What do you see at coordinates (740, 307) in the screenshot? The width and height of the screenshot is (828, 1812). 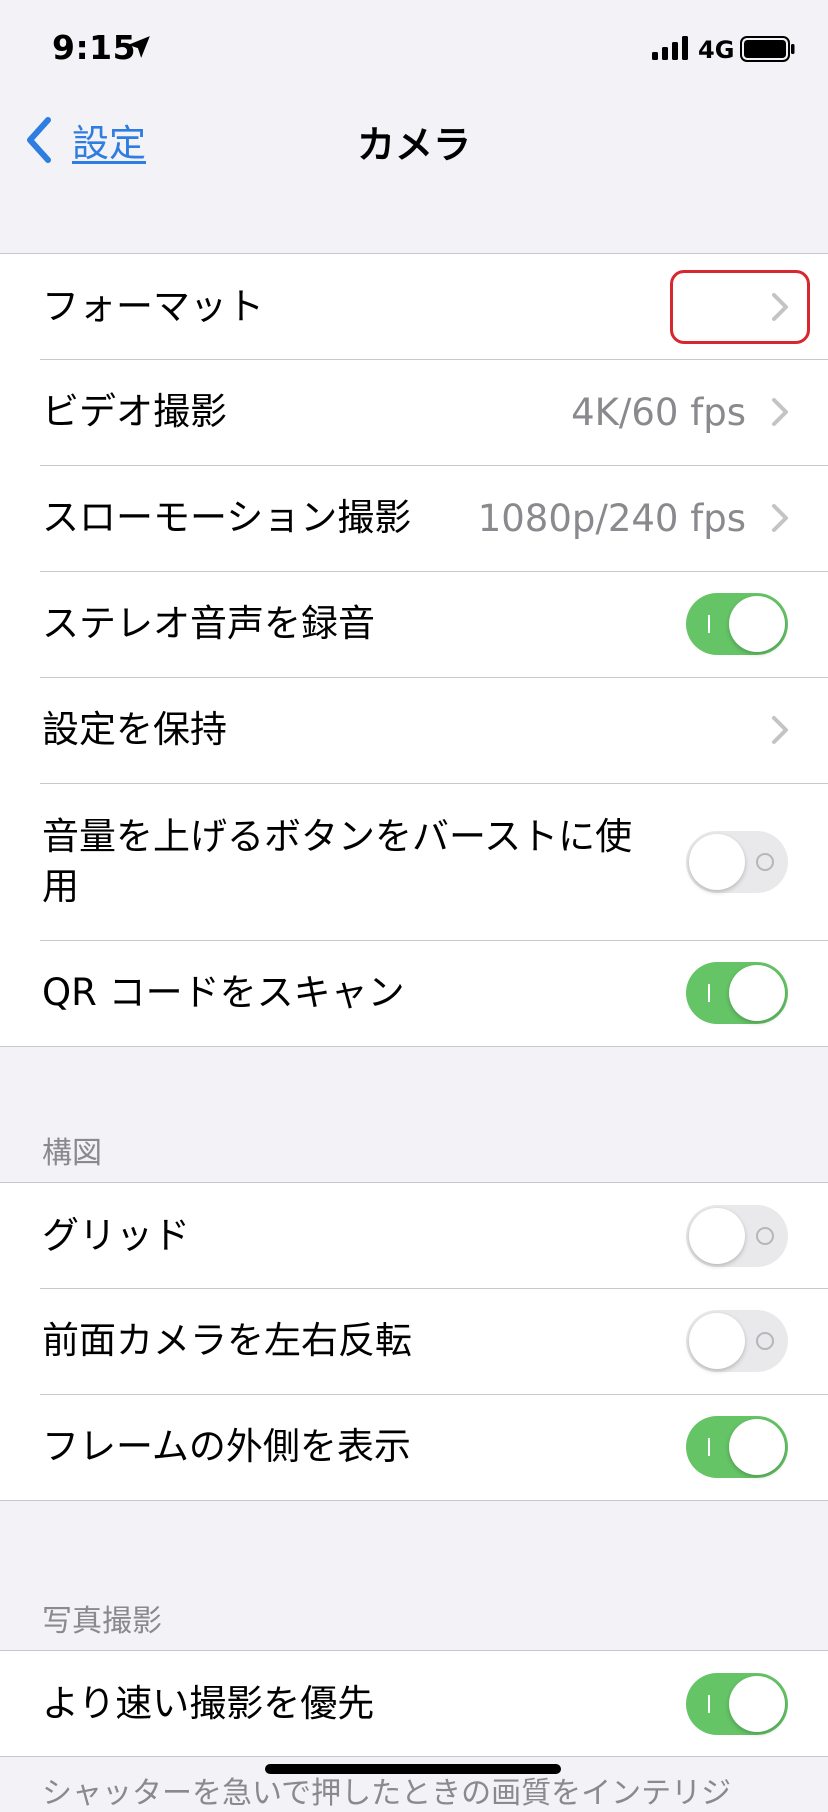 I see `highlight-annotation` at bounding box center [740, 307].